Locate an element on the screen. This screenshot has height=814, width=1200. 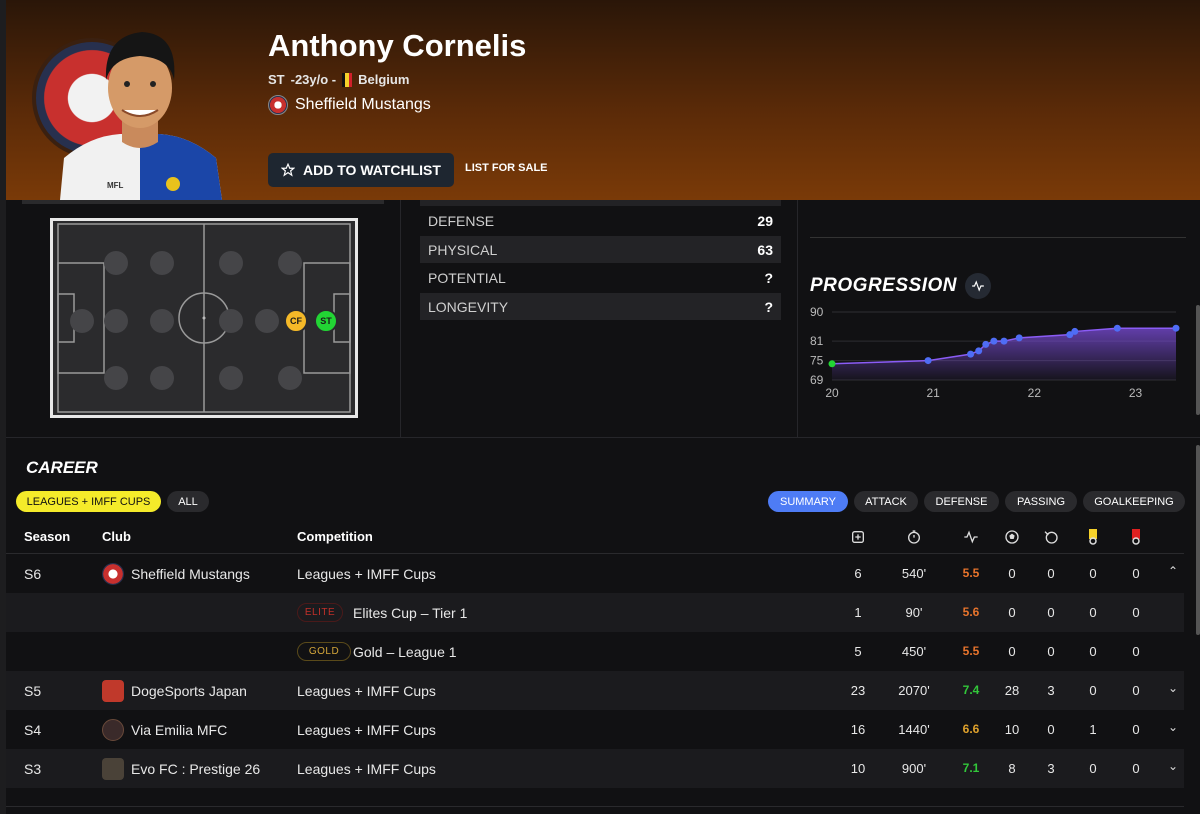
matches-cell: 1 is located at coordinates (858, 612).